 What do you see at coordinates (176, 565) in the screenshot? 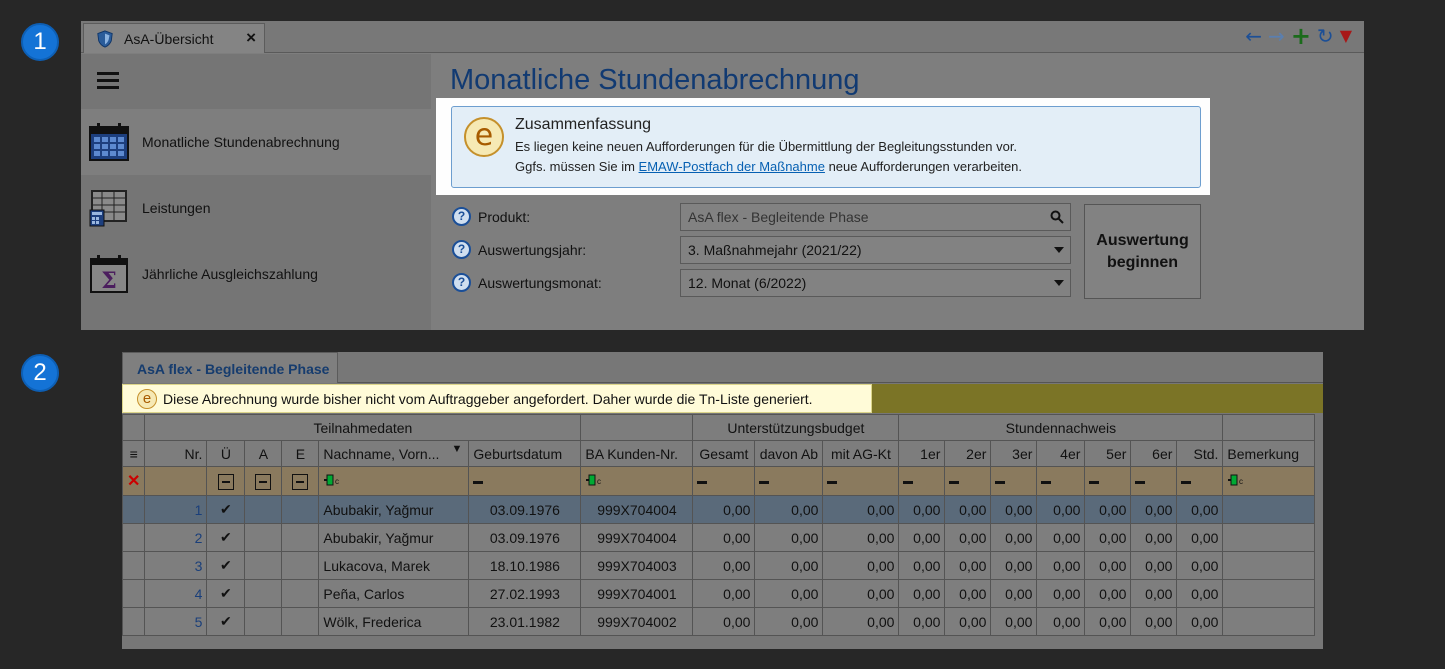
I see `row-nr-cell: 3` at bounding box center [176, 565].